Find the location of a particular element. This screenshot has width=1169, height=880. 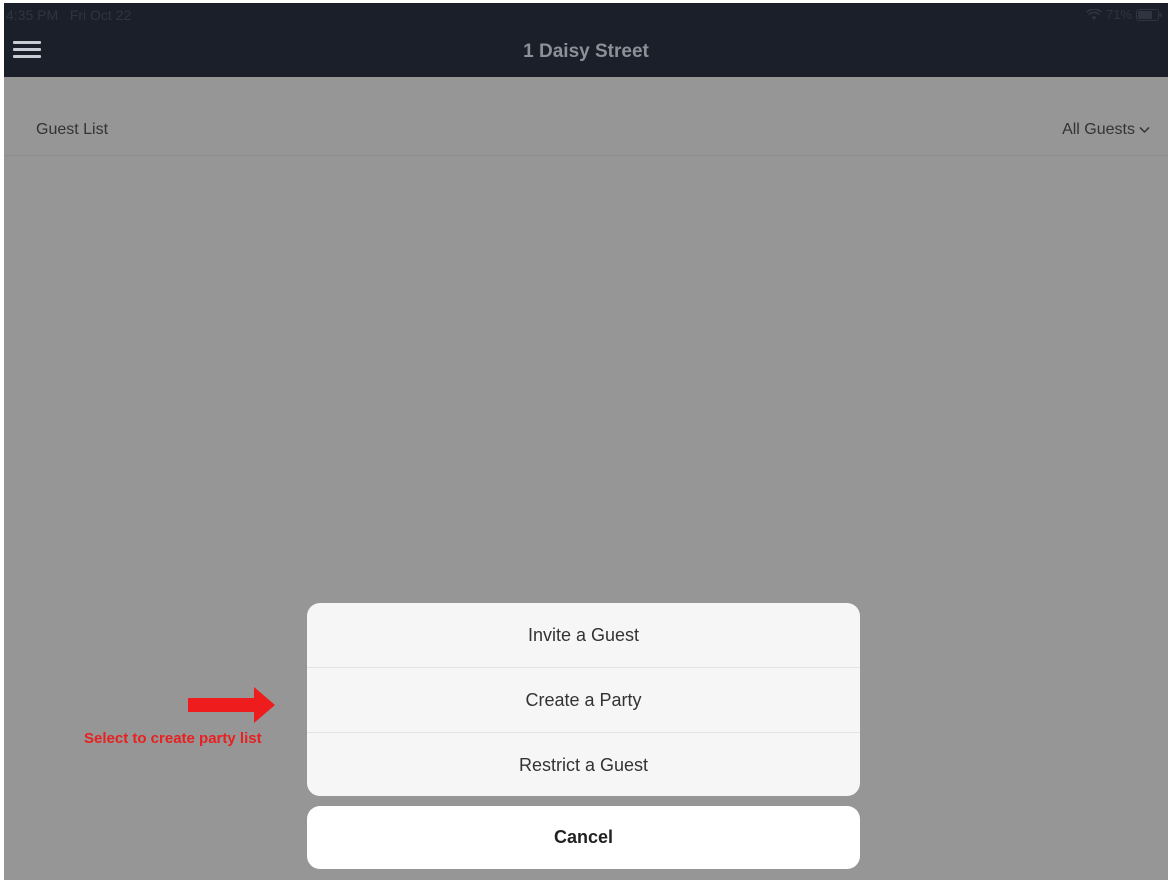

nav-bar: 4:35 PM Fri Oct 22 71% 1 Daisy Street is located at coordinates (586, 40).